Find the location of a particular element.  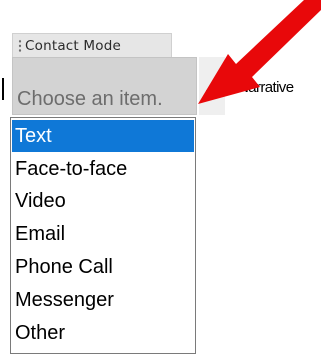

list-item-email: Email is located at coordinates (103, 234).